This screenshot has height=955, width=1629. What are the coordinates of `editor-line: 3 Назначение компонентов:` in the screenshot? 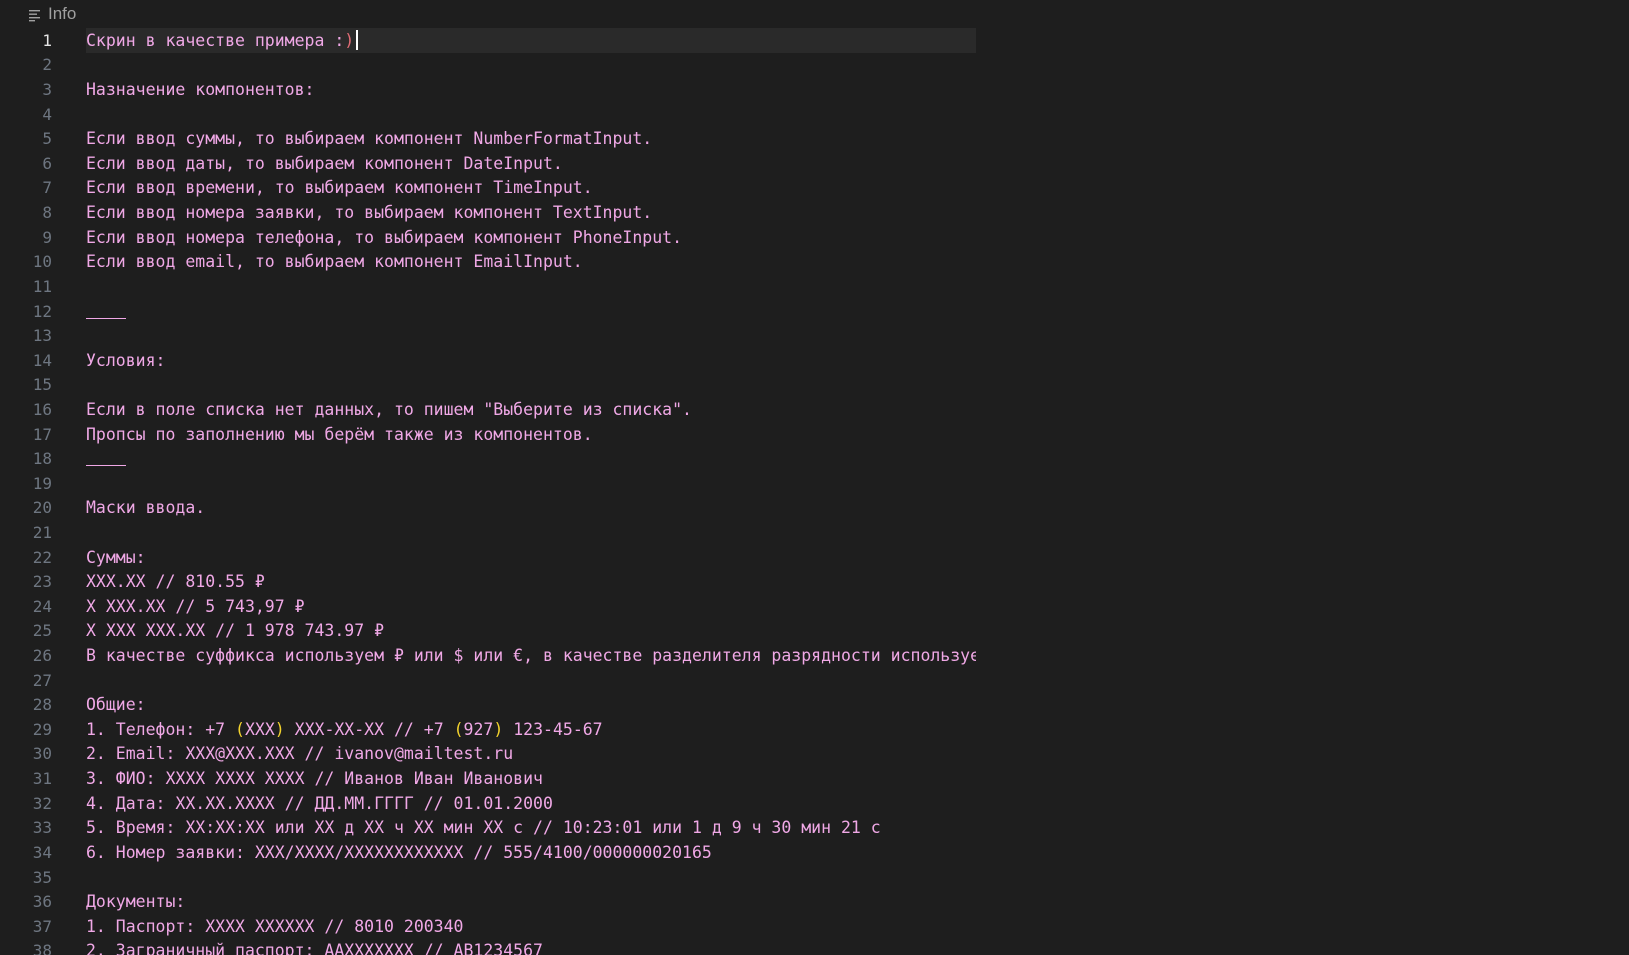 It's located at (814, 89).